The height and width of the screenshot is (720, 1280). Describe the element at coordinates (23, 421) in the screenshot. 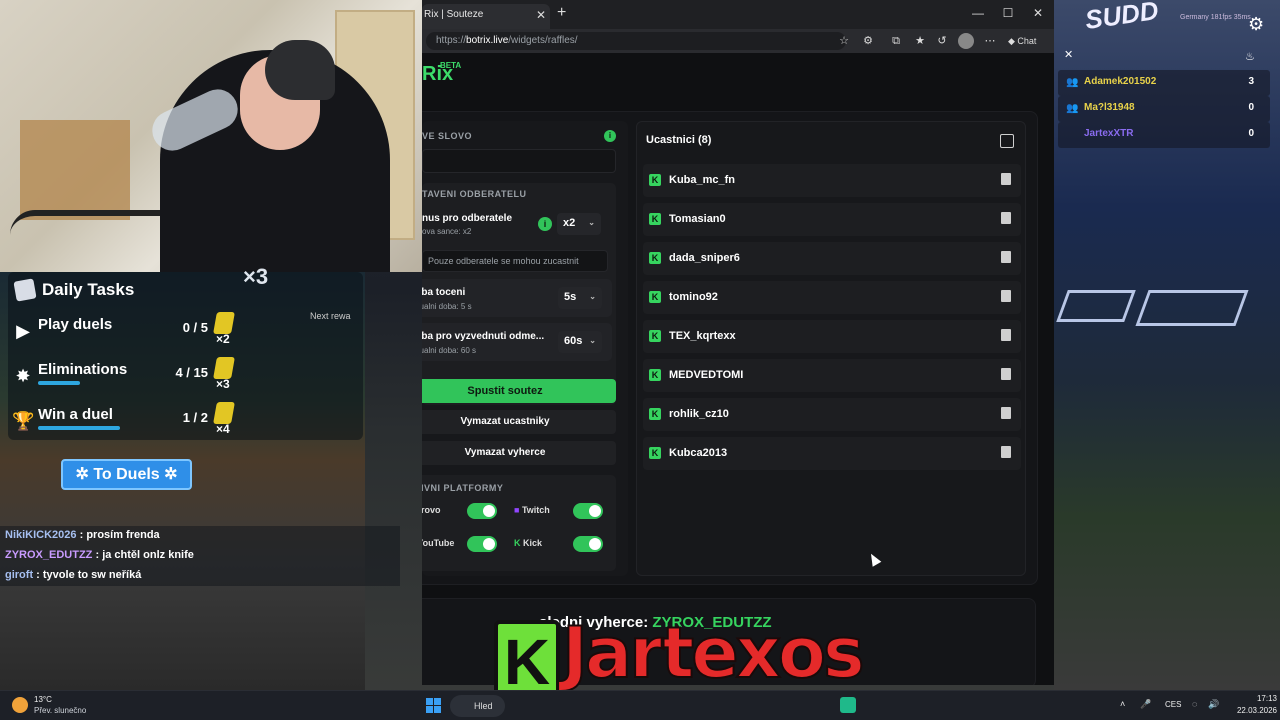

I see `trophy-icon: 🏆` at that location.